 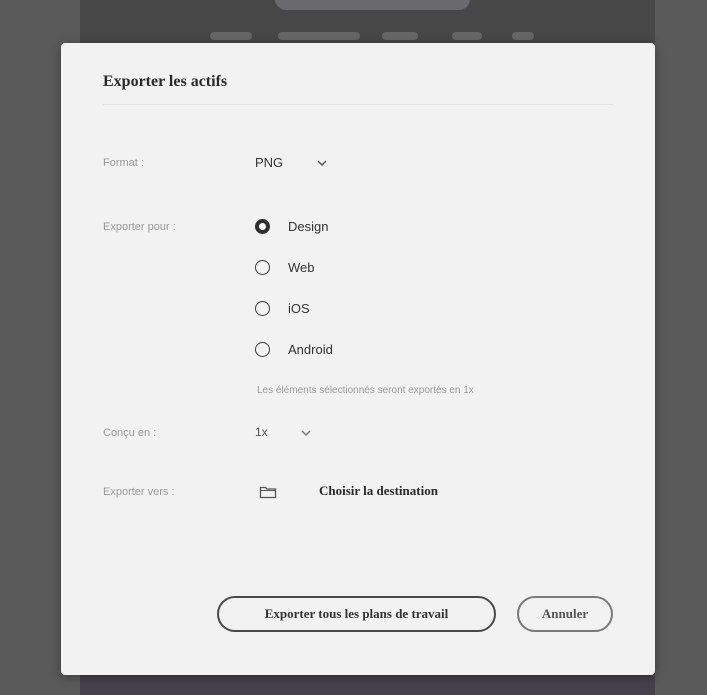 What do you see at coordinates (139, 227) in the screenshot?
I see `export-for-label: Exporter pour :` at bounding box center [139, 227].